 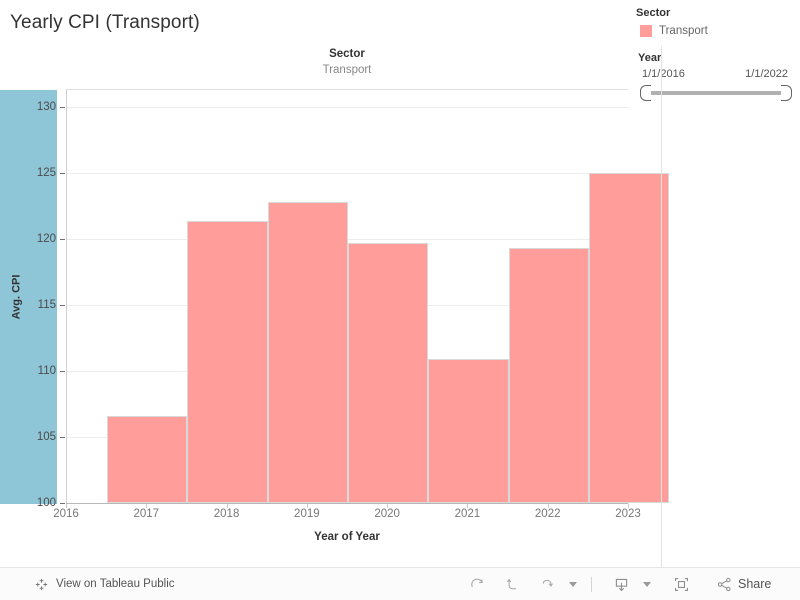 I want to click on year-filter-max-label: 1/1/2022, so click(x=766, y=74).